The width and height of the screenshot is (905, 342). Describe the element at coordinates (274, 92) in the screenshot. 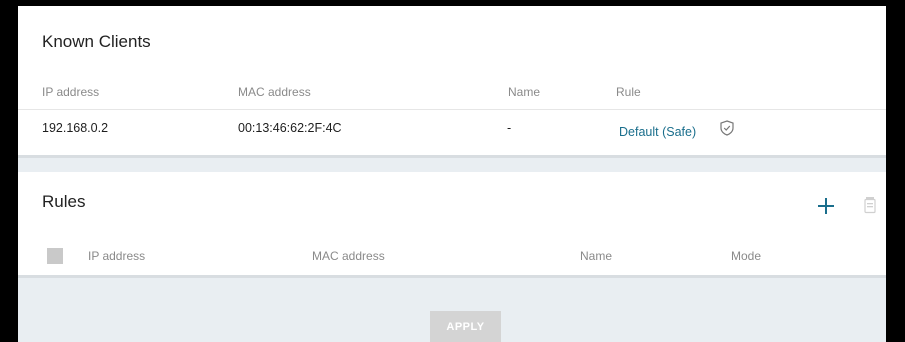

I see `col-header-mac: MAC address` at that location.